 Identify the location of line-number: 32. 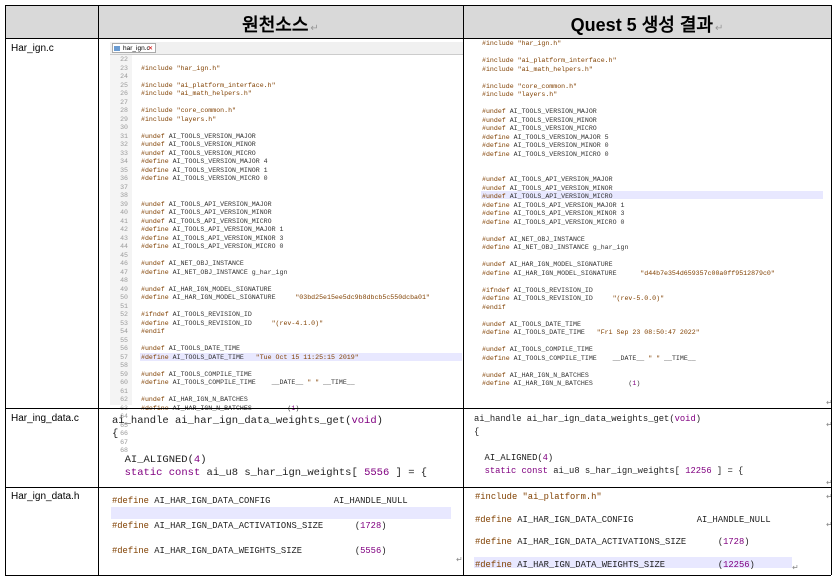
(124, 144).